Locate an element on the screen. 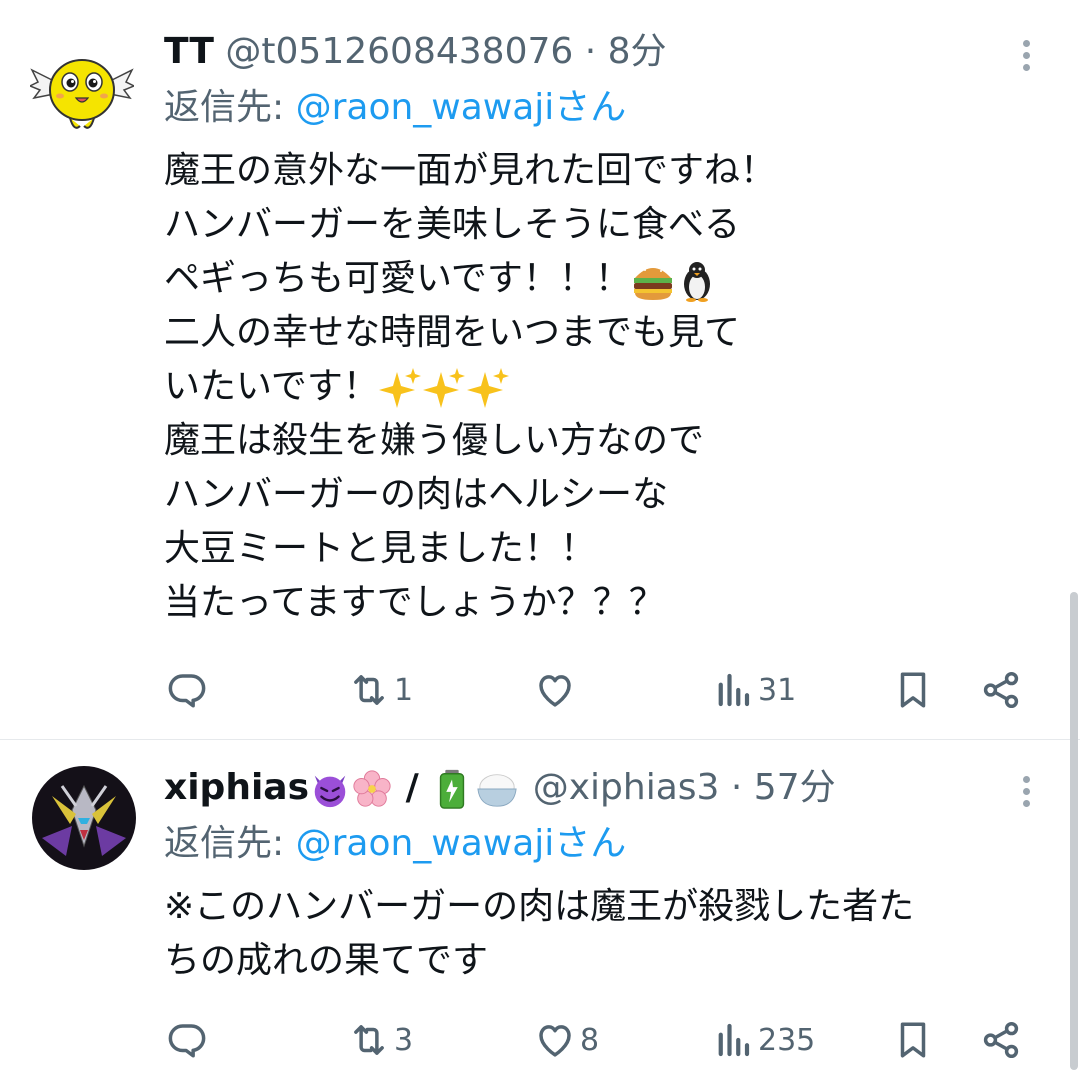  tweet-divider is located at coordinates (540, 739).